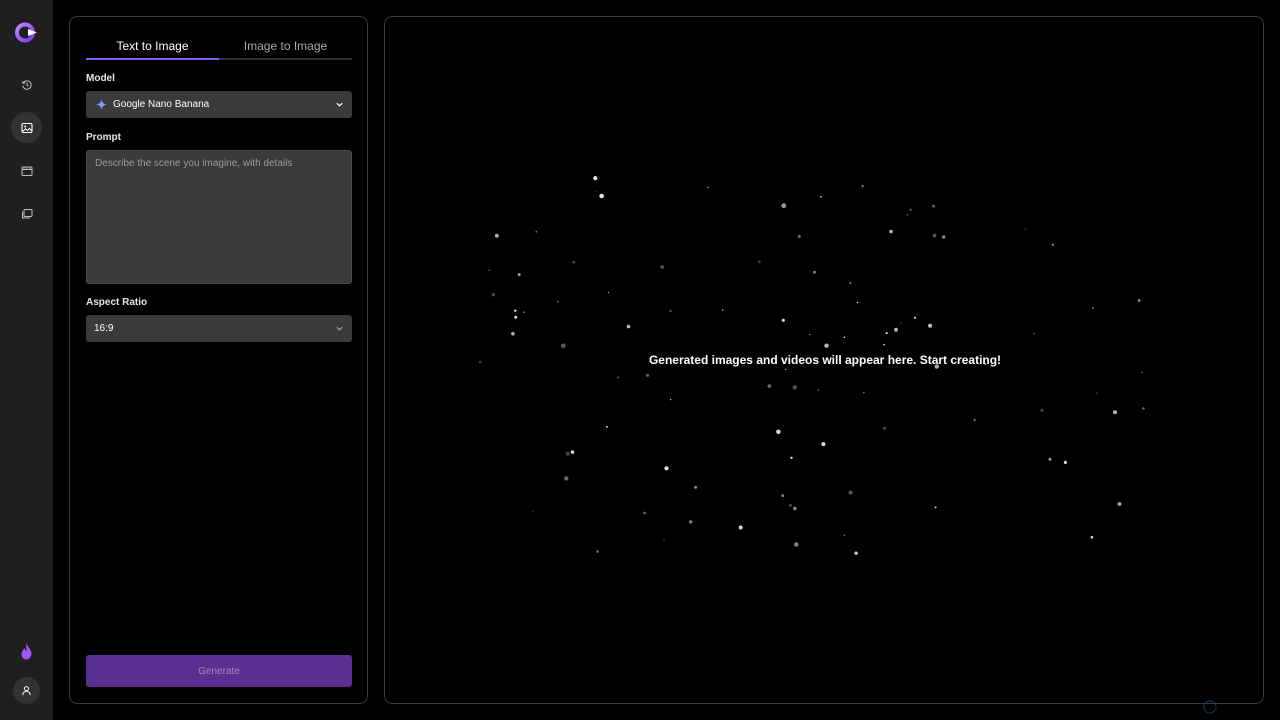 The height and width of the screenshot is (720, 1280). I want to click on account-avatar-button, so click(26, 690).